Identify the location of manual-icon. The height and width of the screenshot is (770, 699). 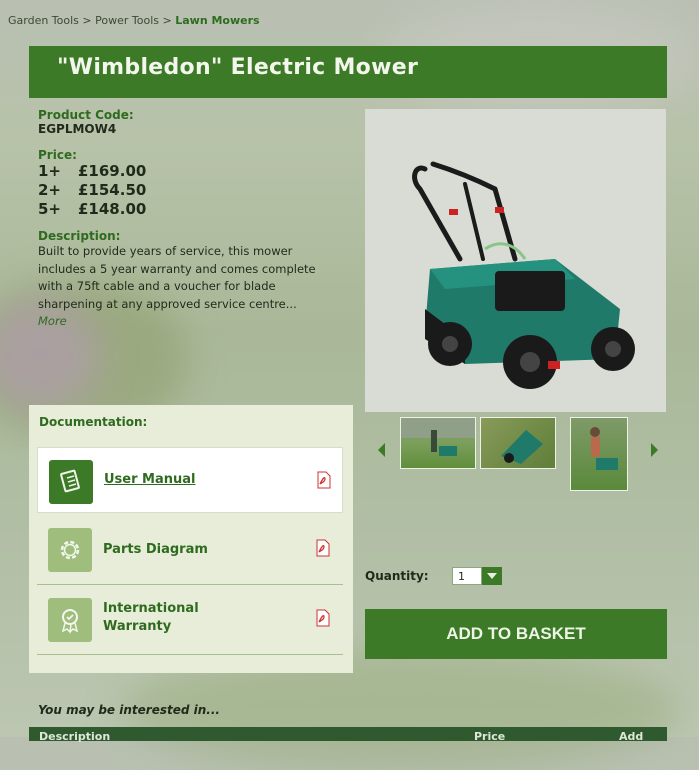
(71, 482).